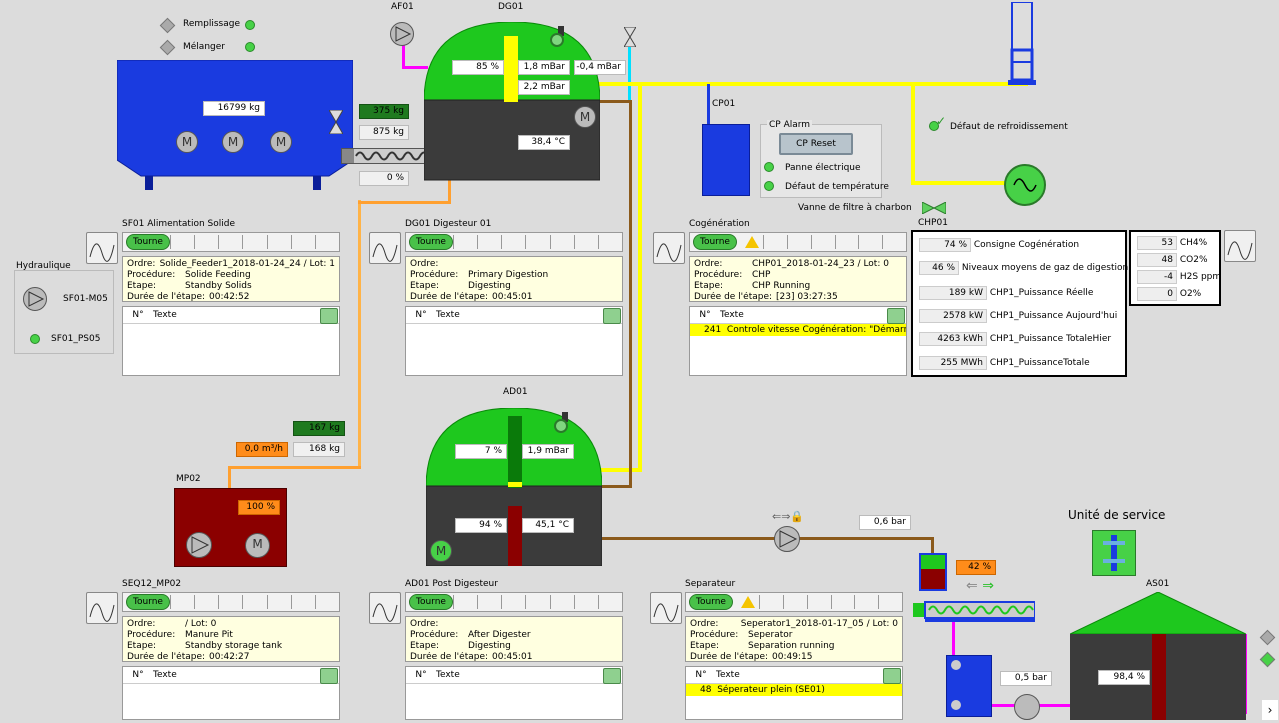 The image size is (1279, 723). Describe the element at coordinates (1240, 246) in the screenshot. I see `chp-trend-button` at that location.